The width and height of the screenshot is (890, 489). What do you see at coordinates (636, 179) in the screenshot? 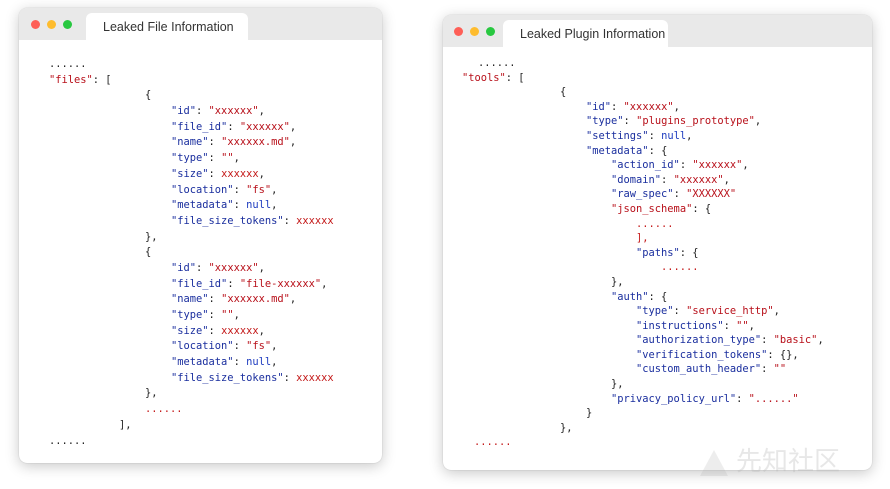
I see `code-token: "domain"` at bounding box center [636, 179].